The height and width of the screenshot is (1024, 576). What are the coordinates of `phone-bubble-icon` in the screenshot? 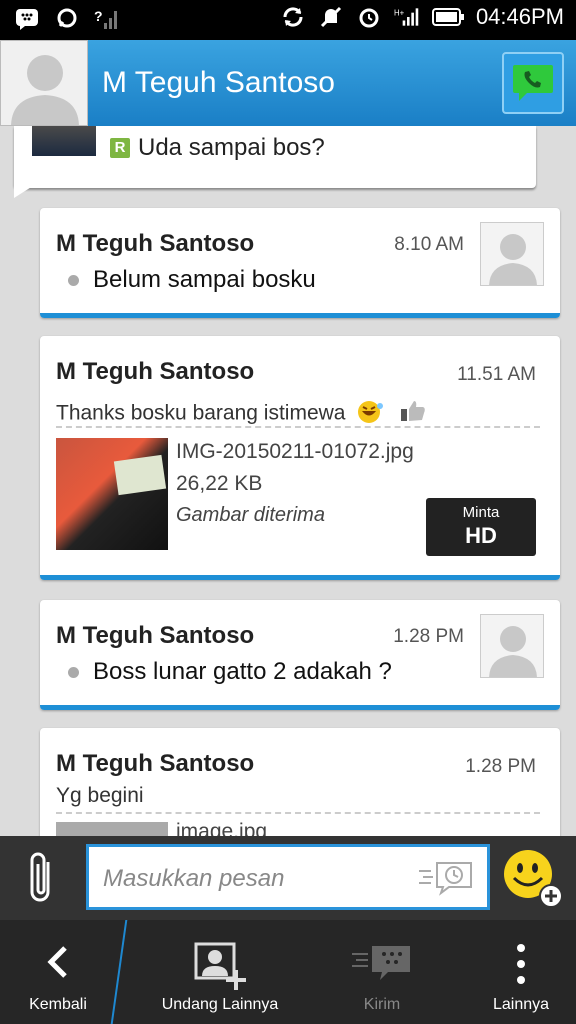 It's located at (533, 83).